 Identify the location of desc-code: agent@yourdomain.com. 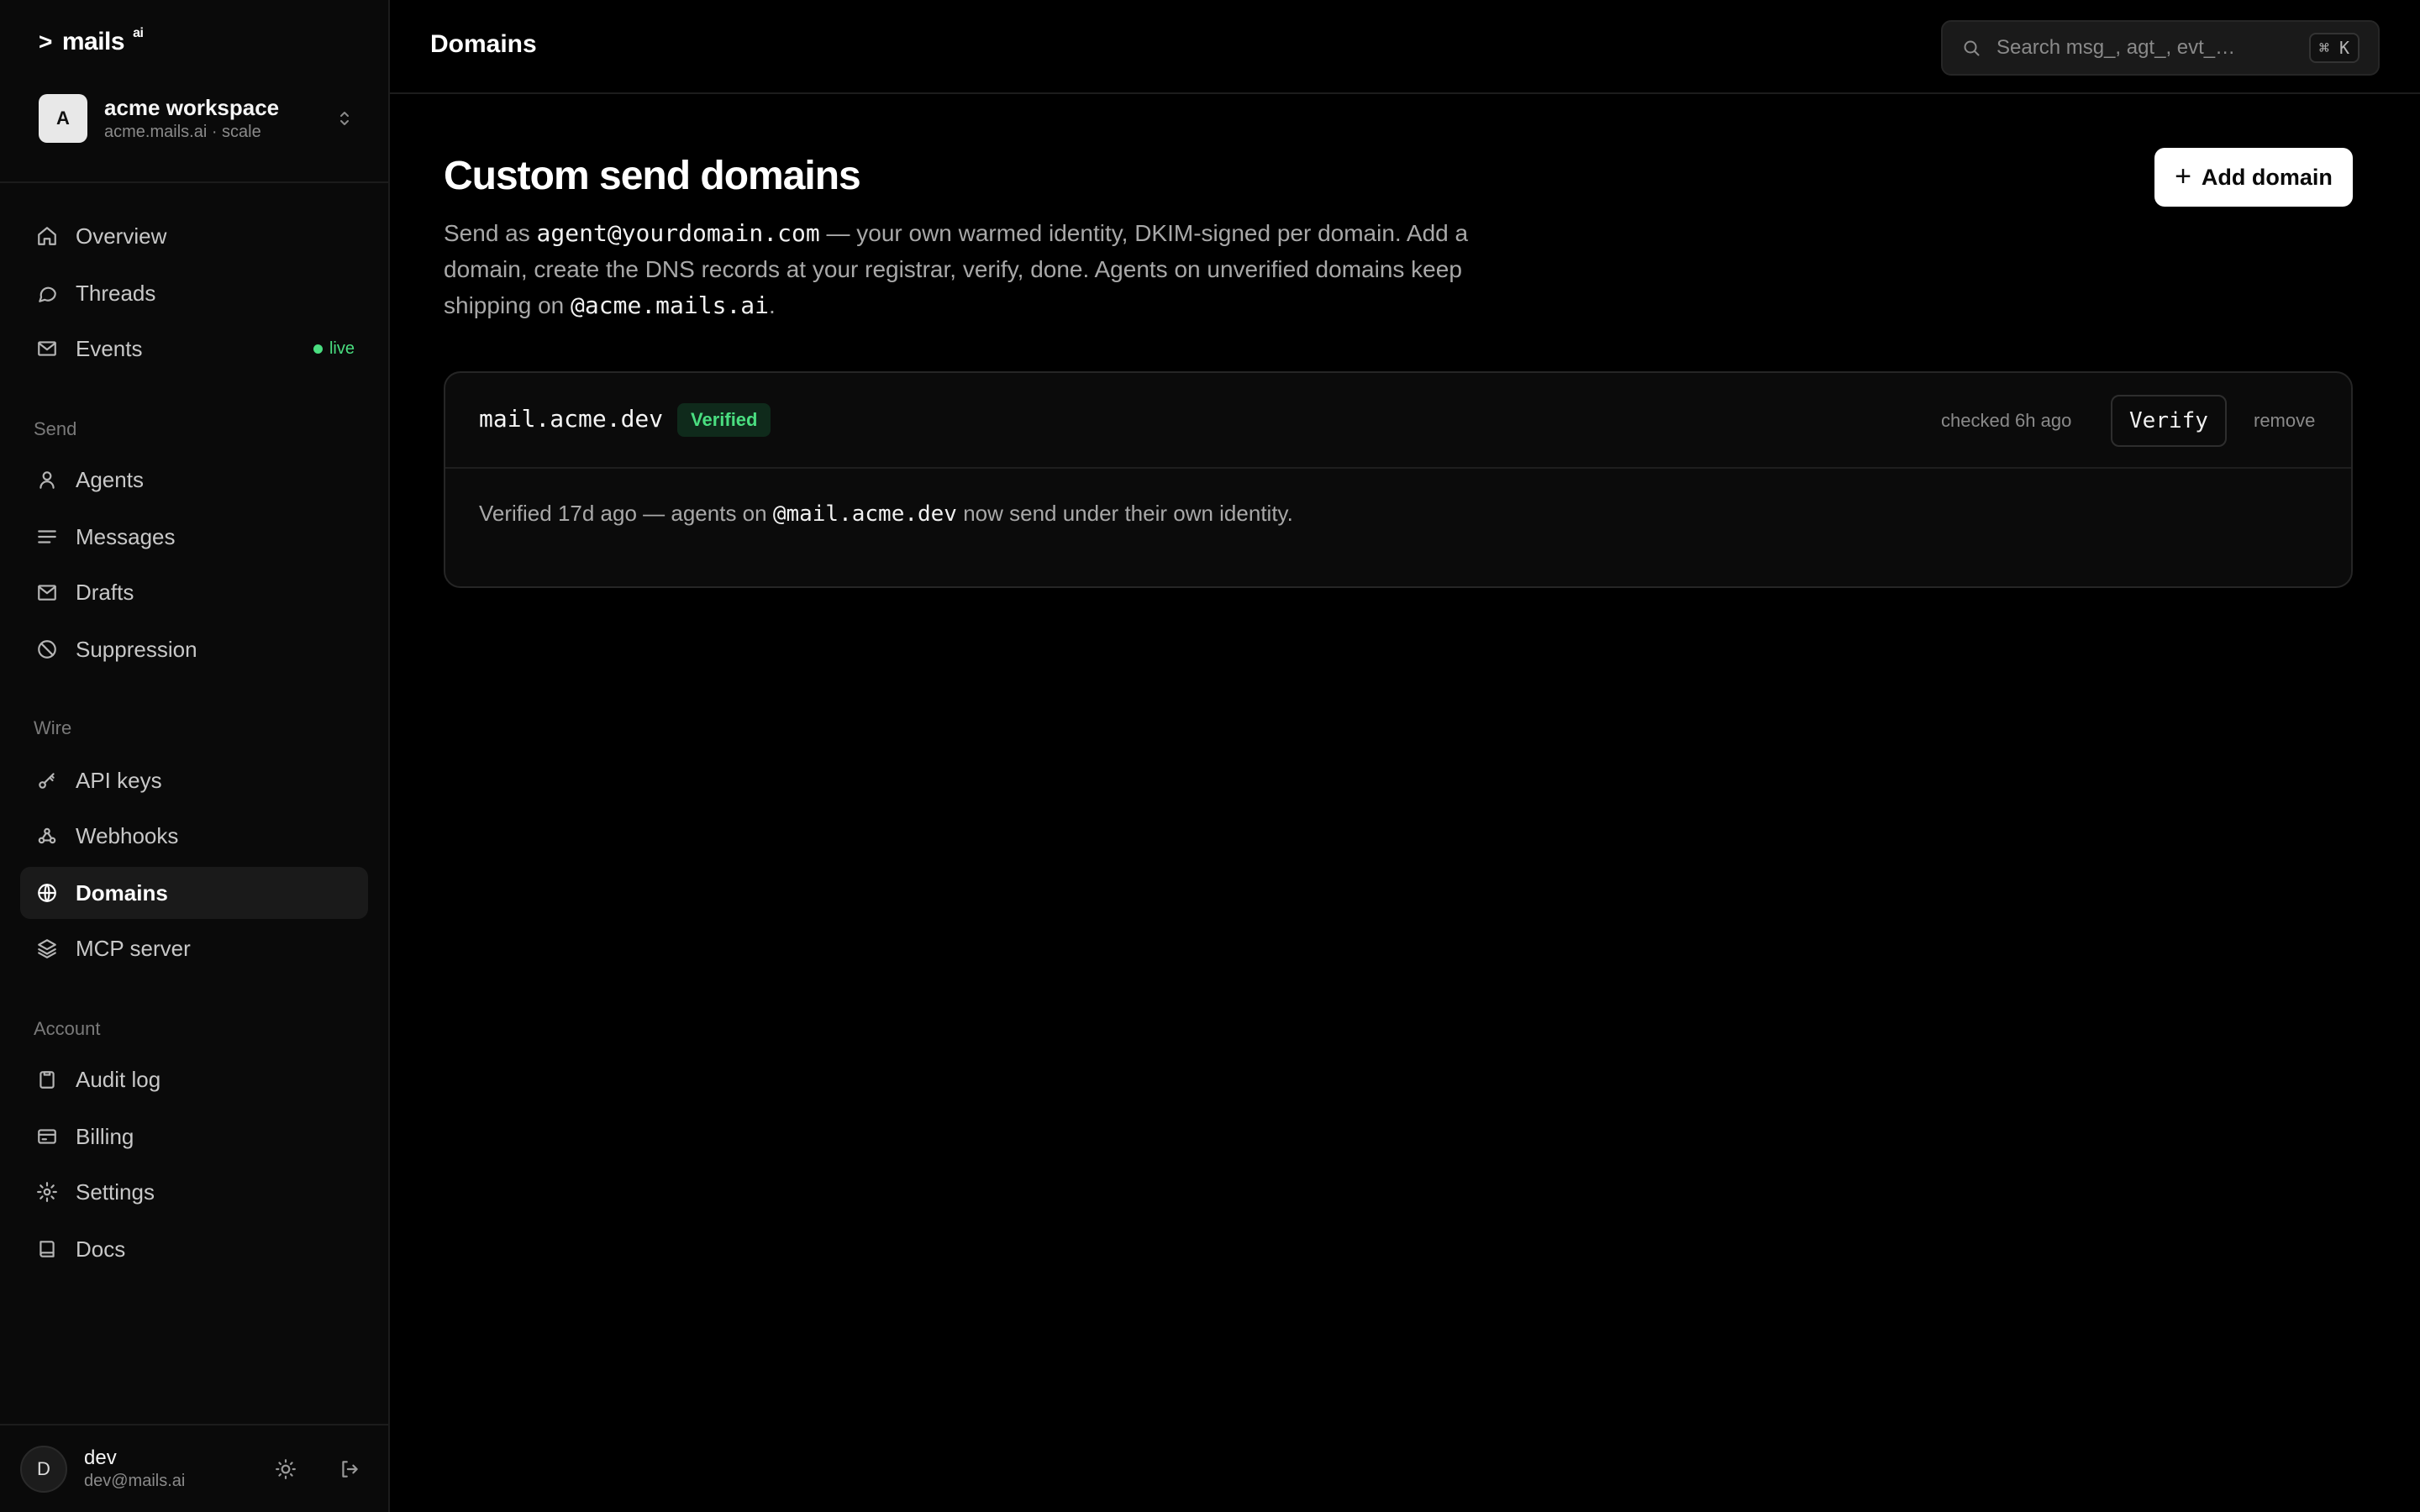
(678, 233).